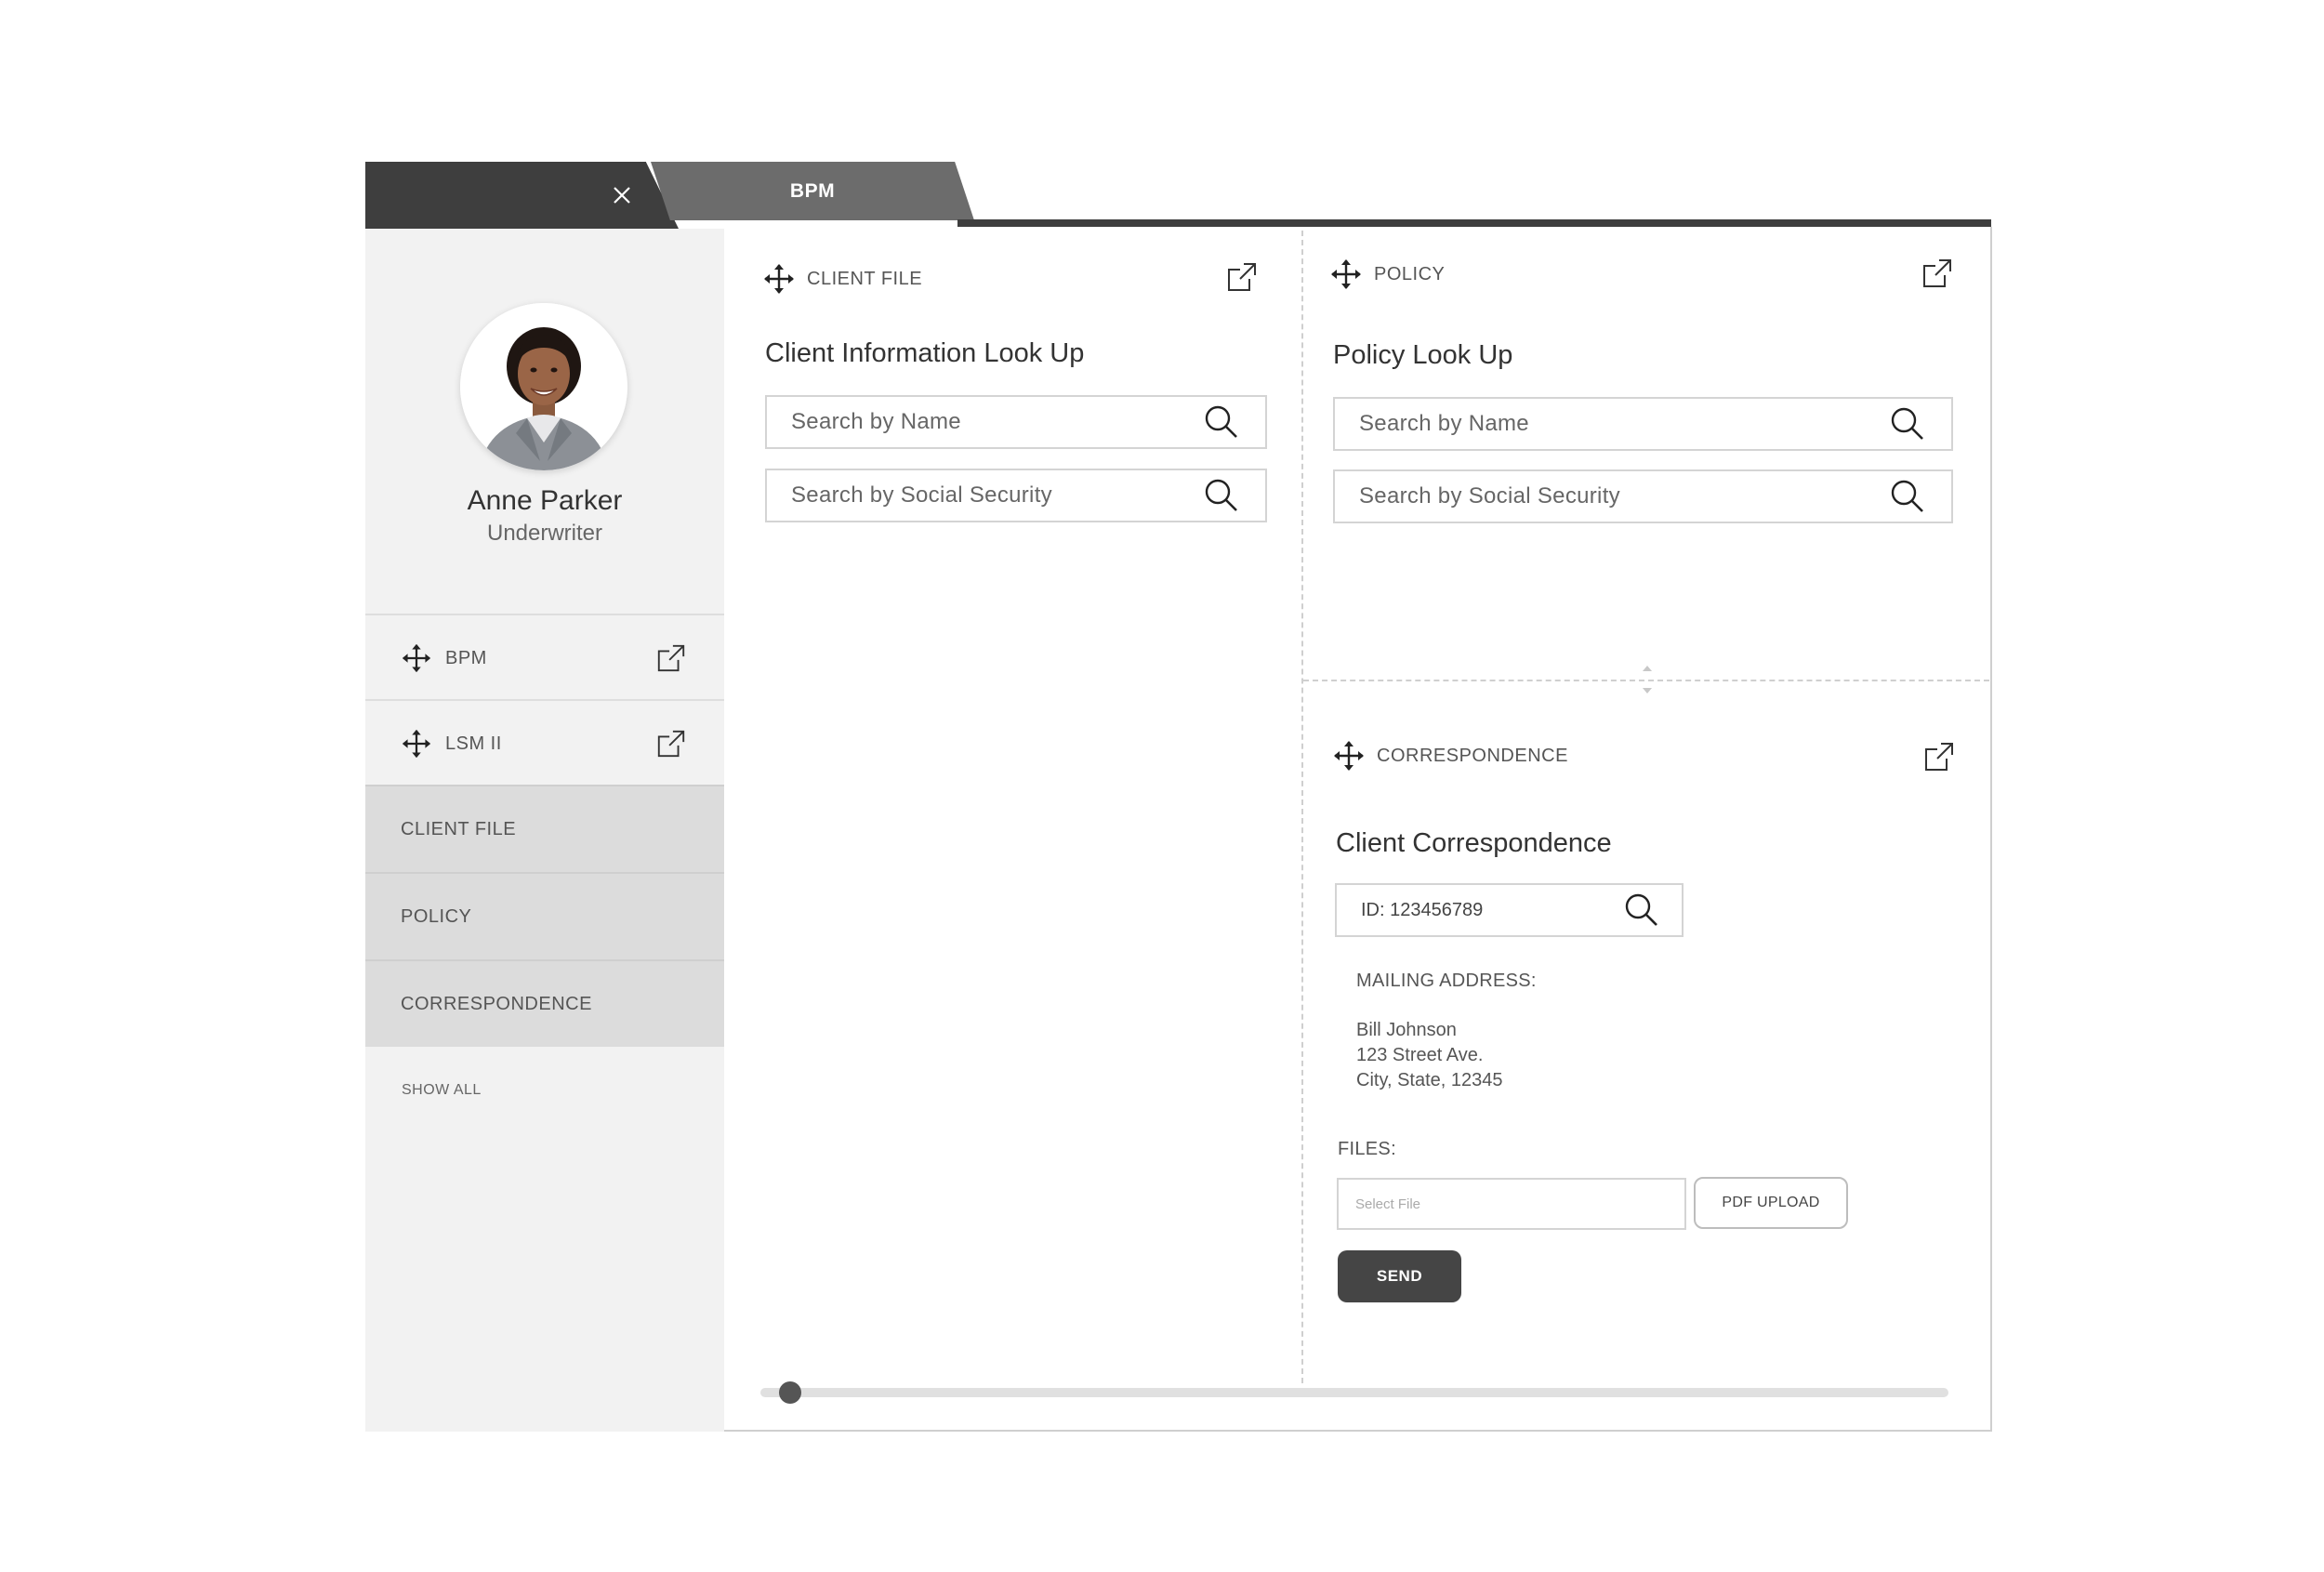 The width and height of the screenshot is (2324, 1572). I want to click on tab-bpm-label: BPM, so click(812, 190).